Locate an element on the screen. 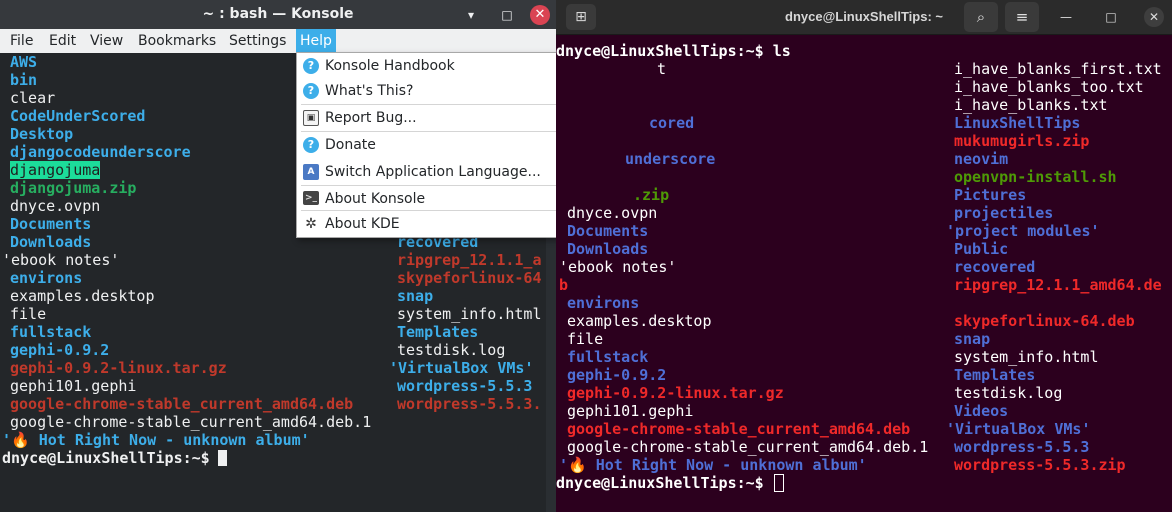  listing-entry: djangojuma is located at coordinates (55, 170).